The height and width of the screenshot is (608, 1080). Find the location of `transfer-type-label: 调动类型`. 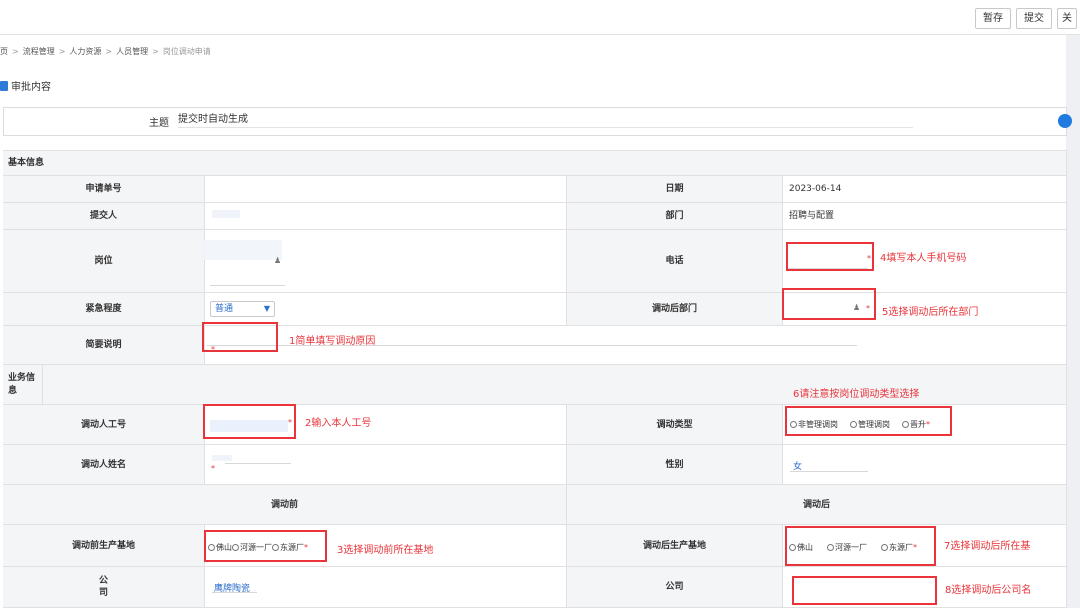

transfer-type-label: 调动类型 is located at coordinates (675, 424).